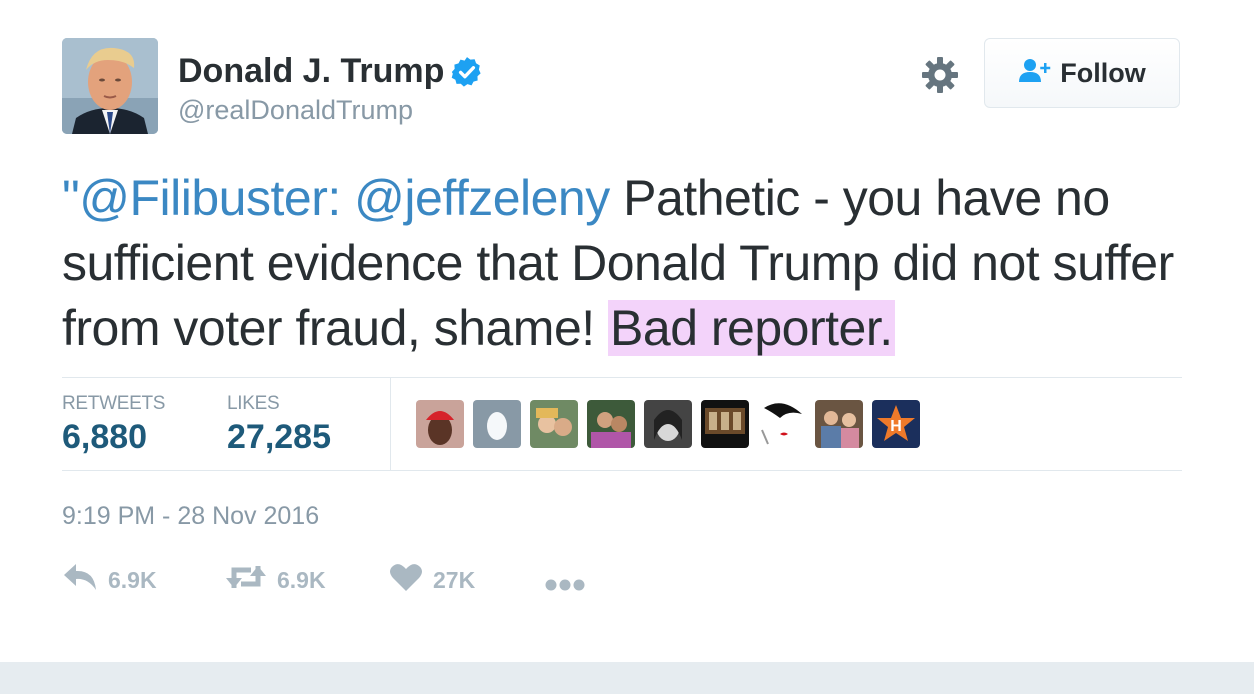  Describe the element at coordinates (497, 424) in the screenshot. I see `egg-avatar` at that location.